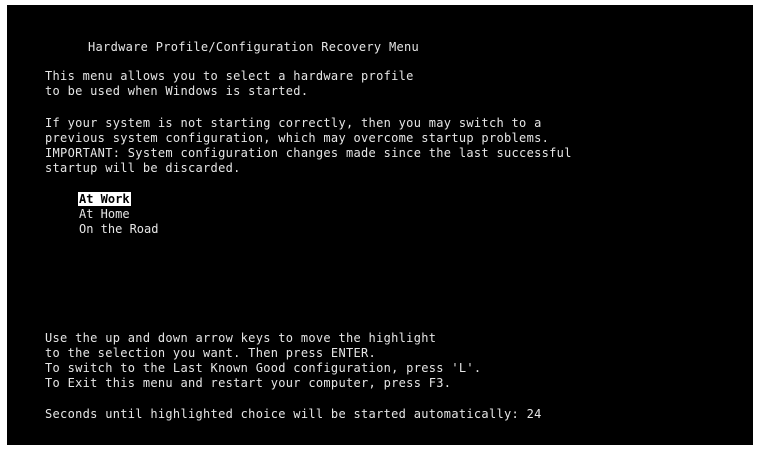 This screenshot has width=759, height=450. What do you see at coordinates (118, 229) in the screenshot?
I see `profile-option-on-the-road: On the Road` at bounding box center [118, 229].